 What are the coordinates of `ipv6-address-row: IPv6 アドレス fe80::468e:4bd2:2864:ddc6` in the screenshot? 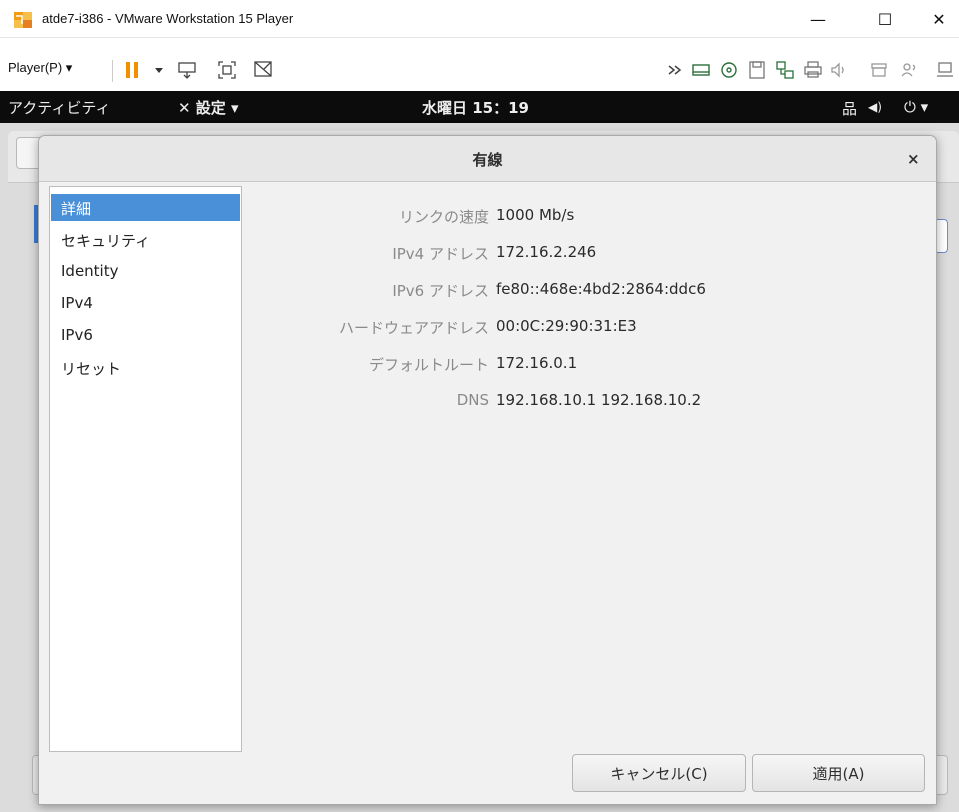 It's located at (589, 292).